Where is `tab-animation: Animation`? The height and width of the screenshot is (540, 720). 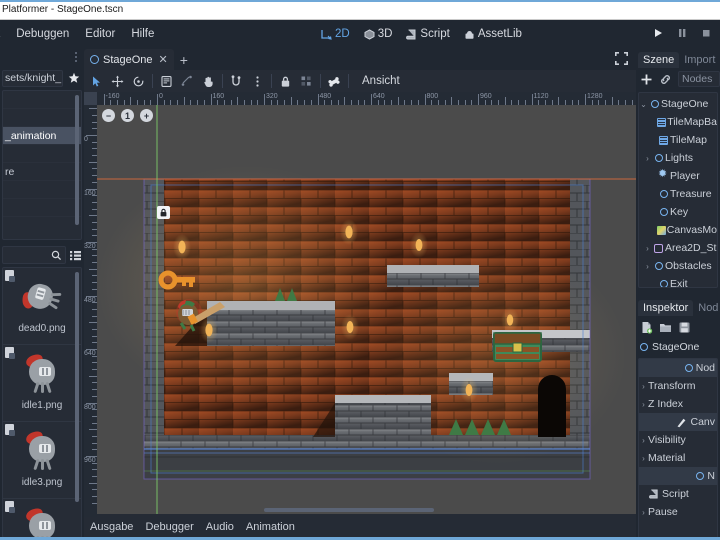 tab-animation: Animation is located at coordinates (270, 527).